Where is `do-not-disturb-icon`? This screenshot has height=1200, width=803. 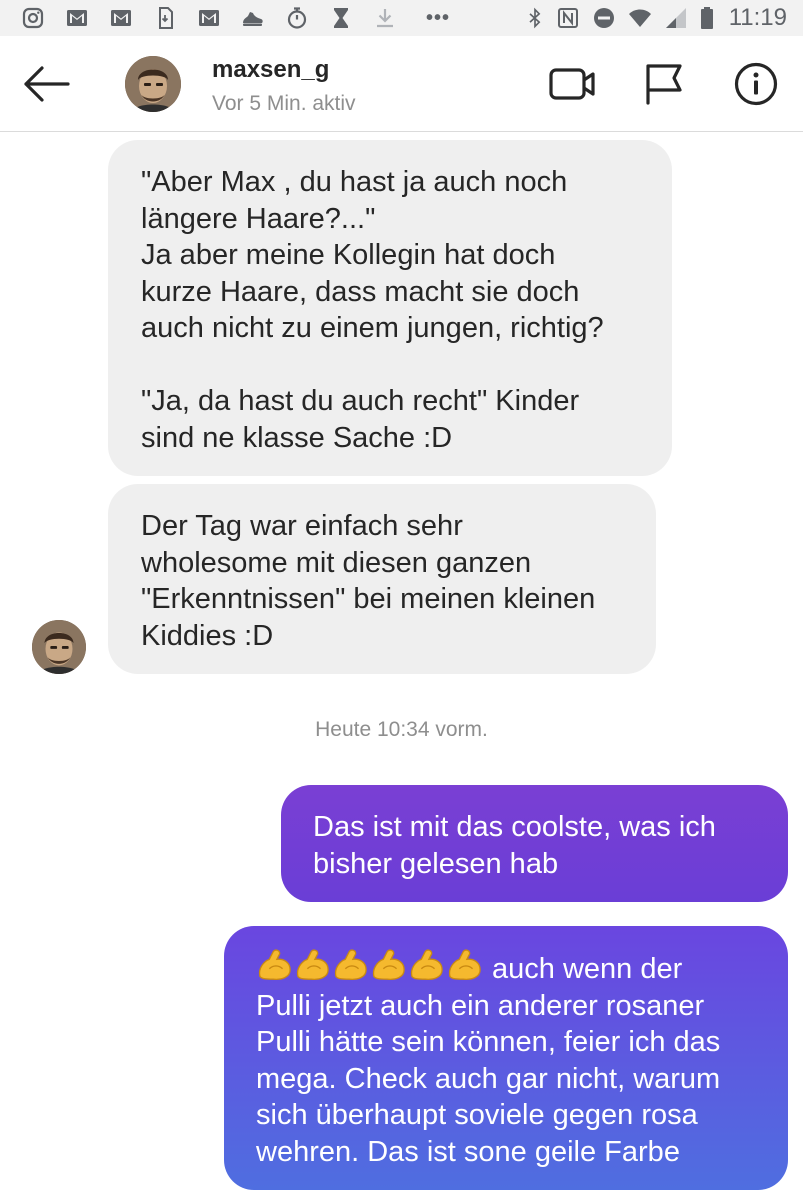
do-not-disturb-icon is located at coordinates (604, 18).